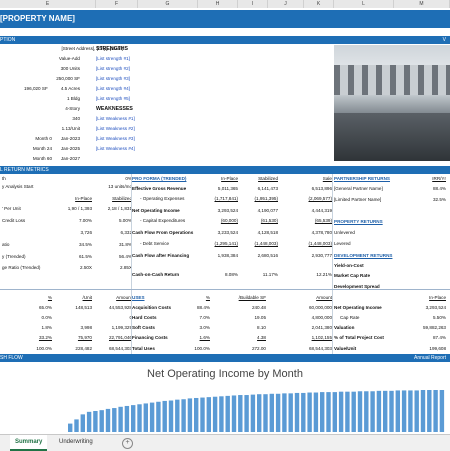 This screenshot has width=450, height=451. I want to click on proforma-cell: 4,128,518, so click(258, 233).